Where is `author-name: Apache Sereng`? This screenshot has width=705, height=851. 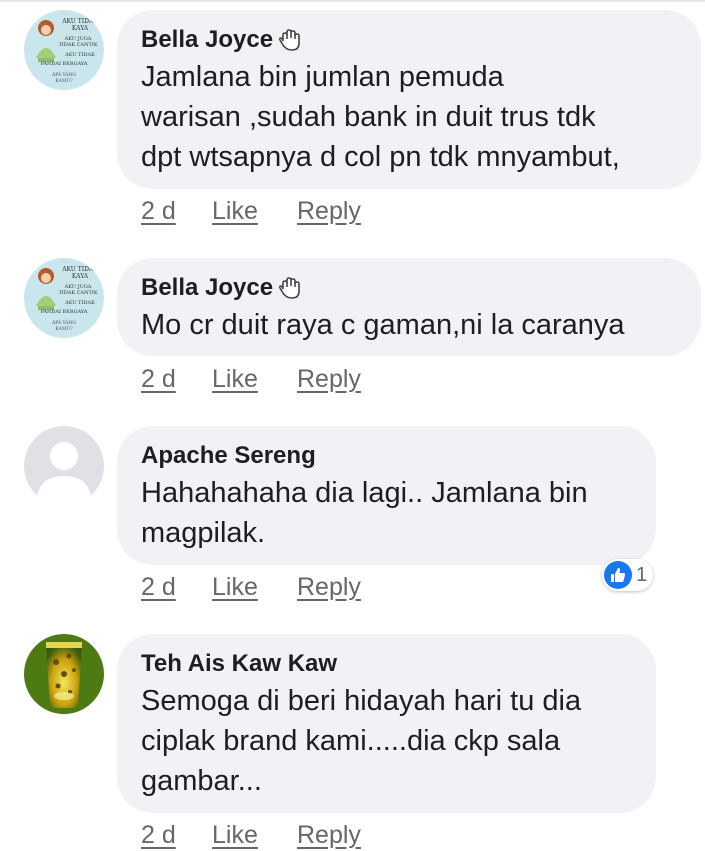
author-name: Apache Sereng is located at coordinates (228, 456).